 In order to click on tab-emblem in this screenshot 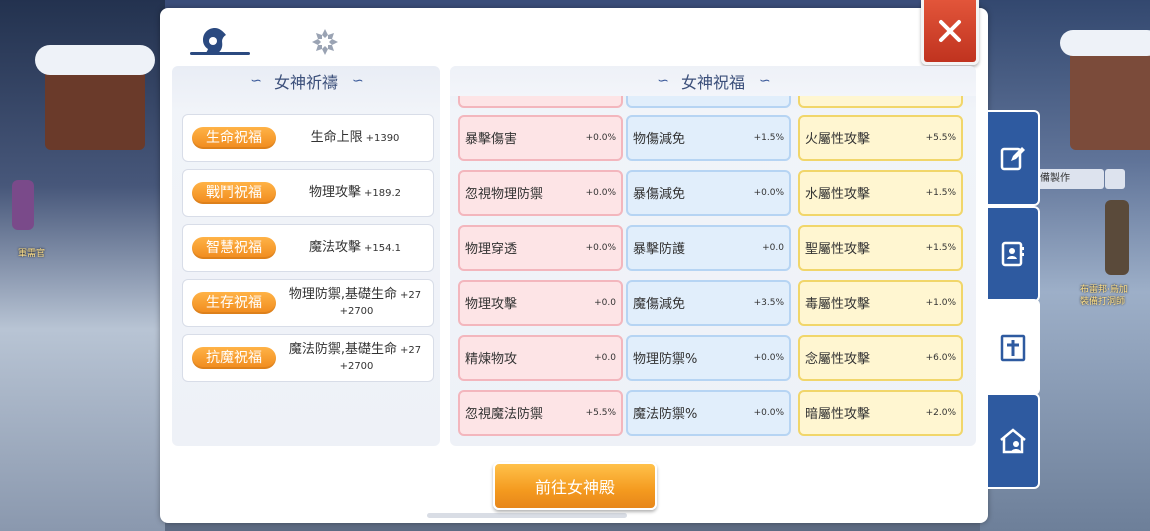, I will do `click(325, 42)`.